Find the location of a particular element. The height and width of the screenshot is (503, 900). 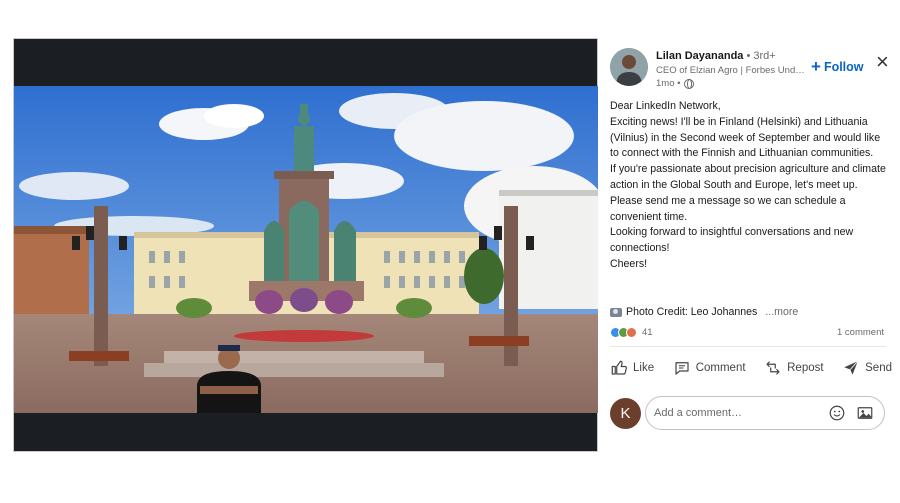

author-headline: CEO of Elzian Agro | Forbes Under 30 is located at coordinates (731, 70).